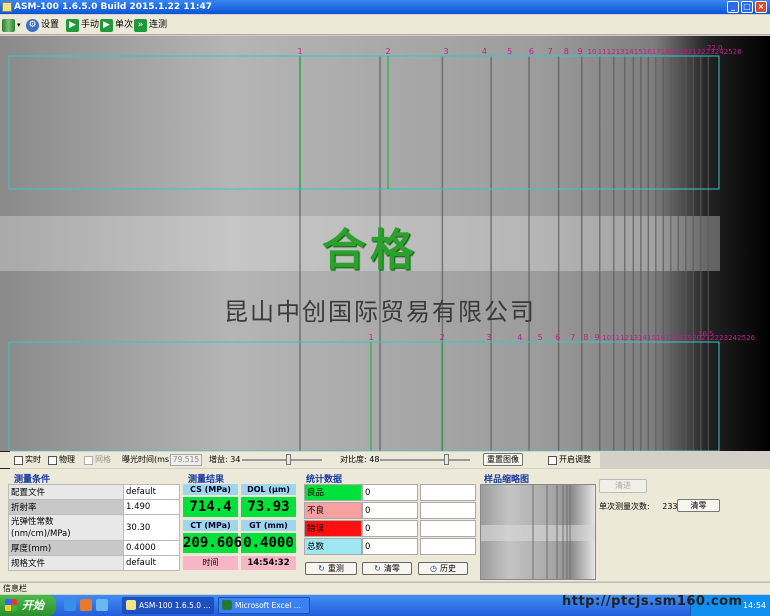 The width and height of the screenshot is (770, 616). Describe the element at coordinates (333, 492) in the screenshot. I see `stats-label: 良品` at that location.